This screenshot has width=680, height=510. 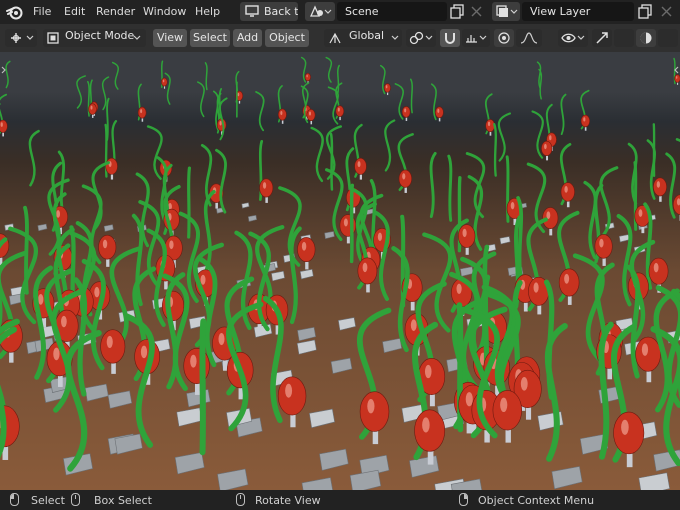 What do you see at coordinates (210, 38) in the screenshot?
I see `select-menu-button: Select` at bounding box center [210, 38].